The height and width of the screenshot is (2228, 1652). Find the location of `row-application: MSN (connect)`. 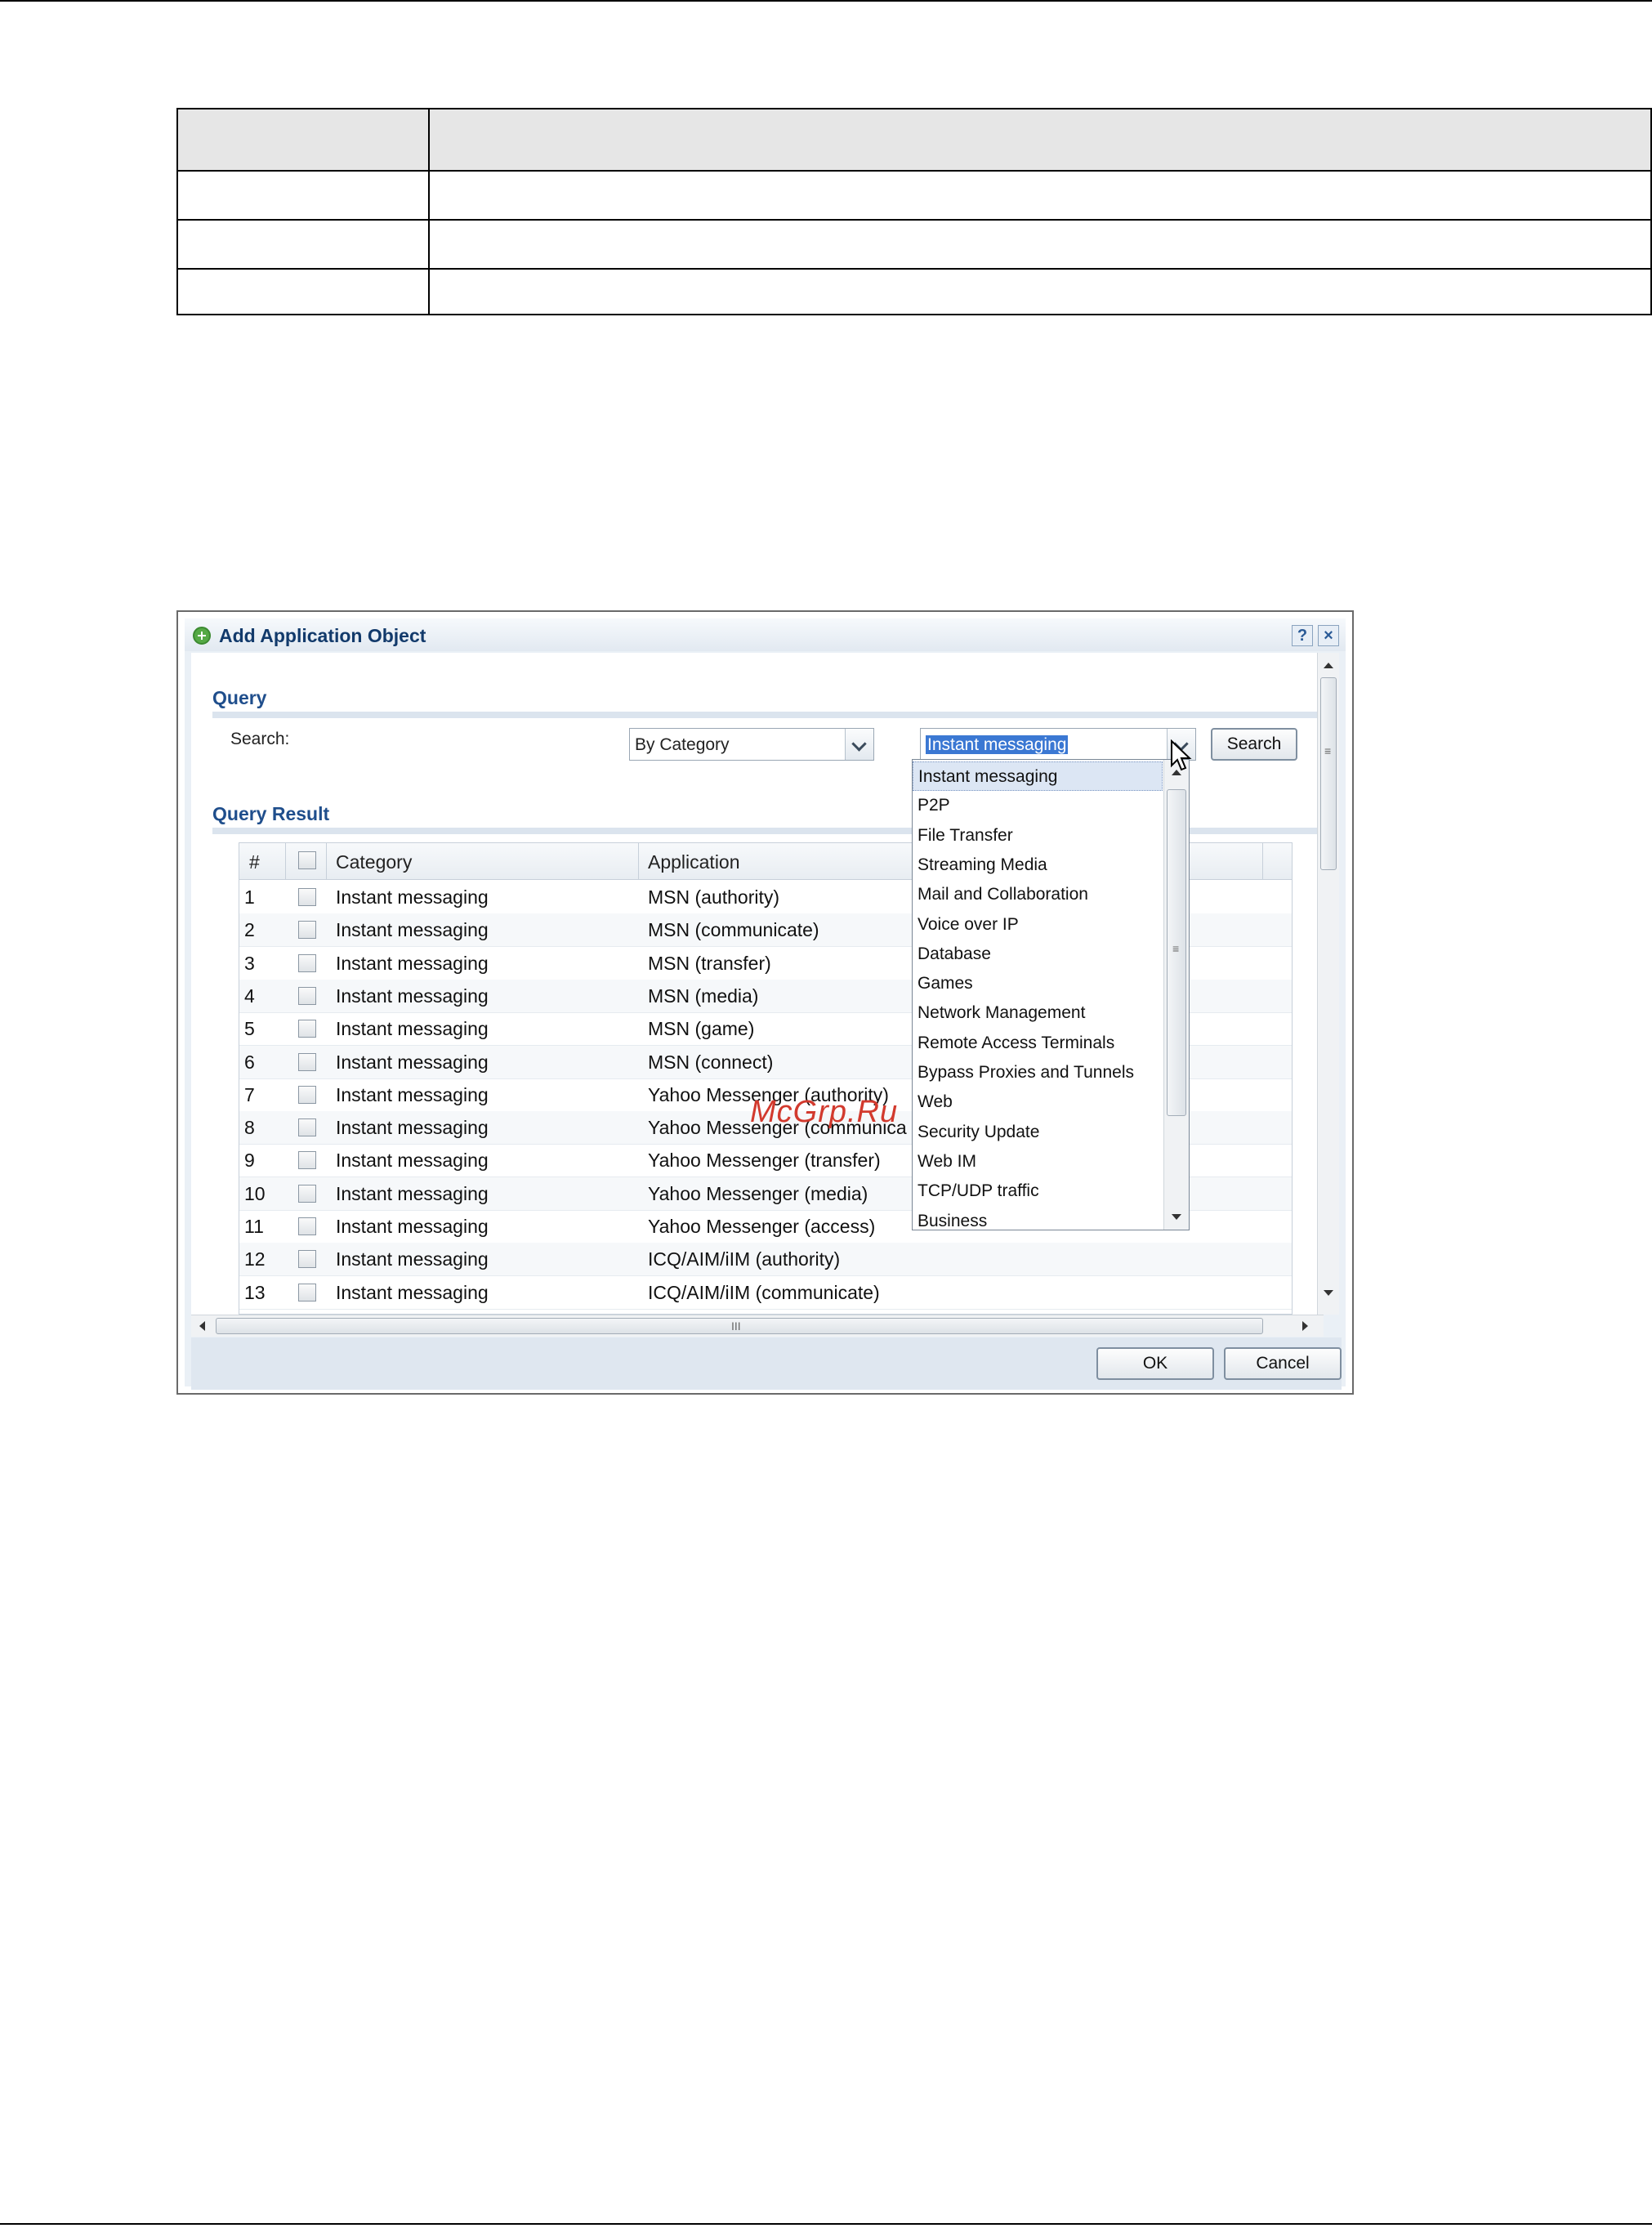

row-application: MSN (connect) is located at coordinates (711, 1062).